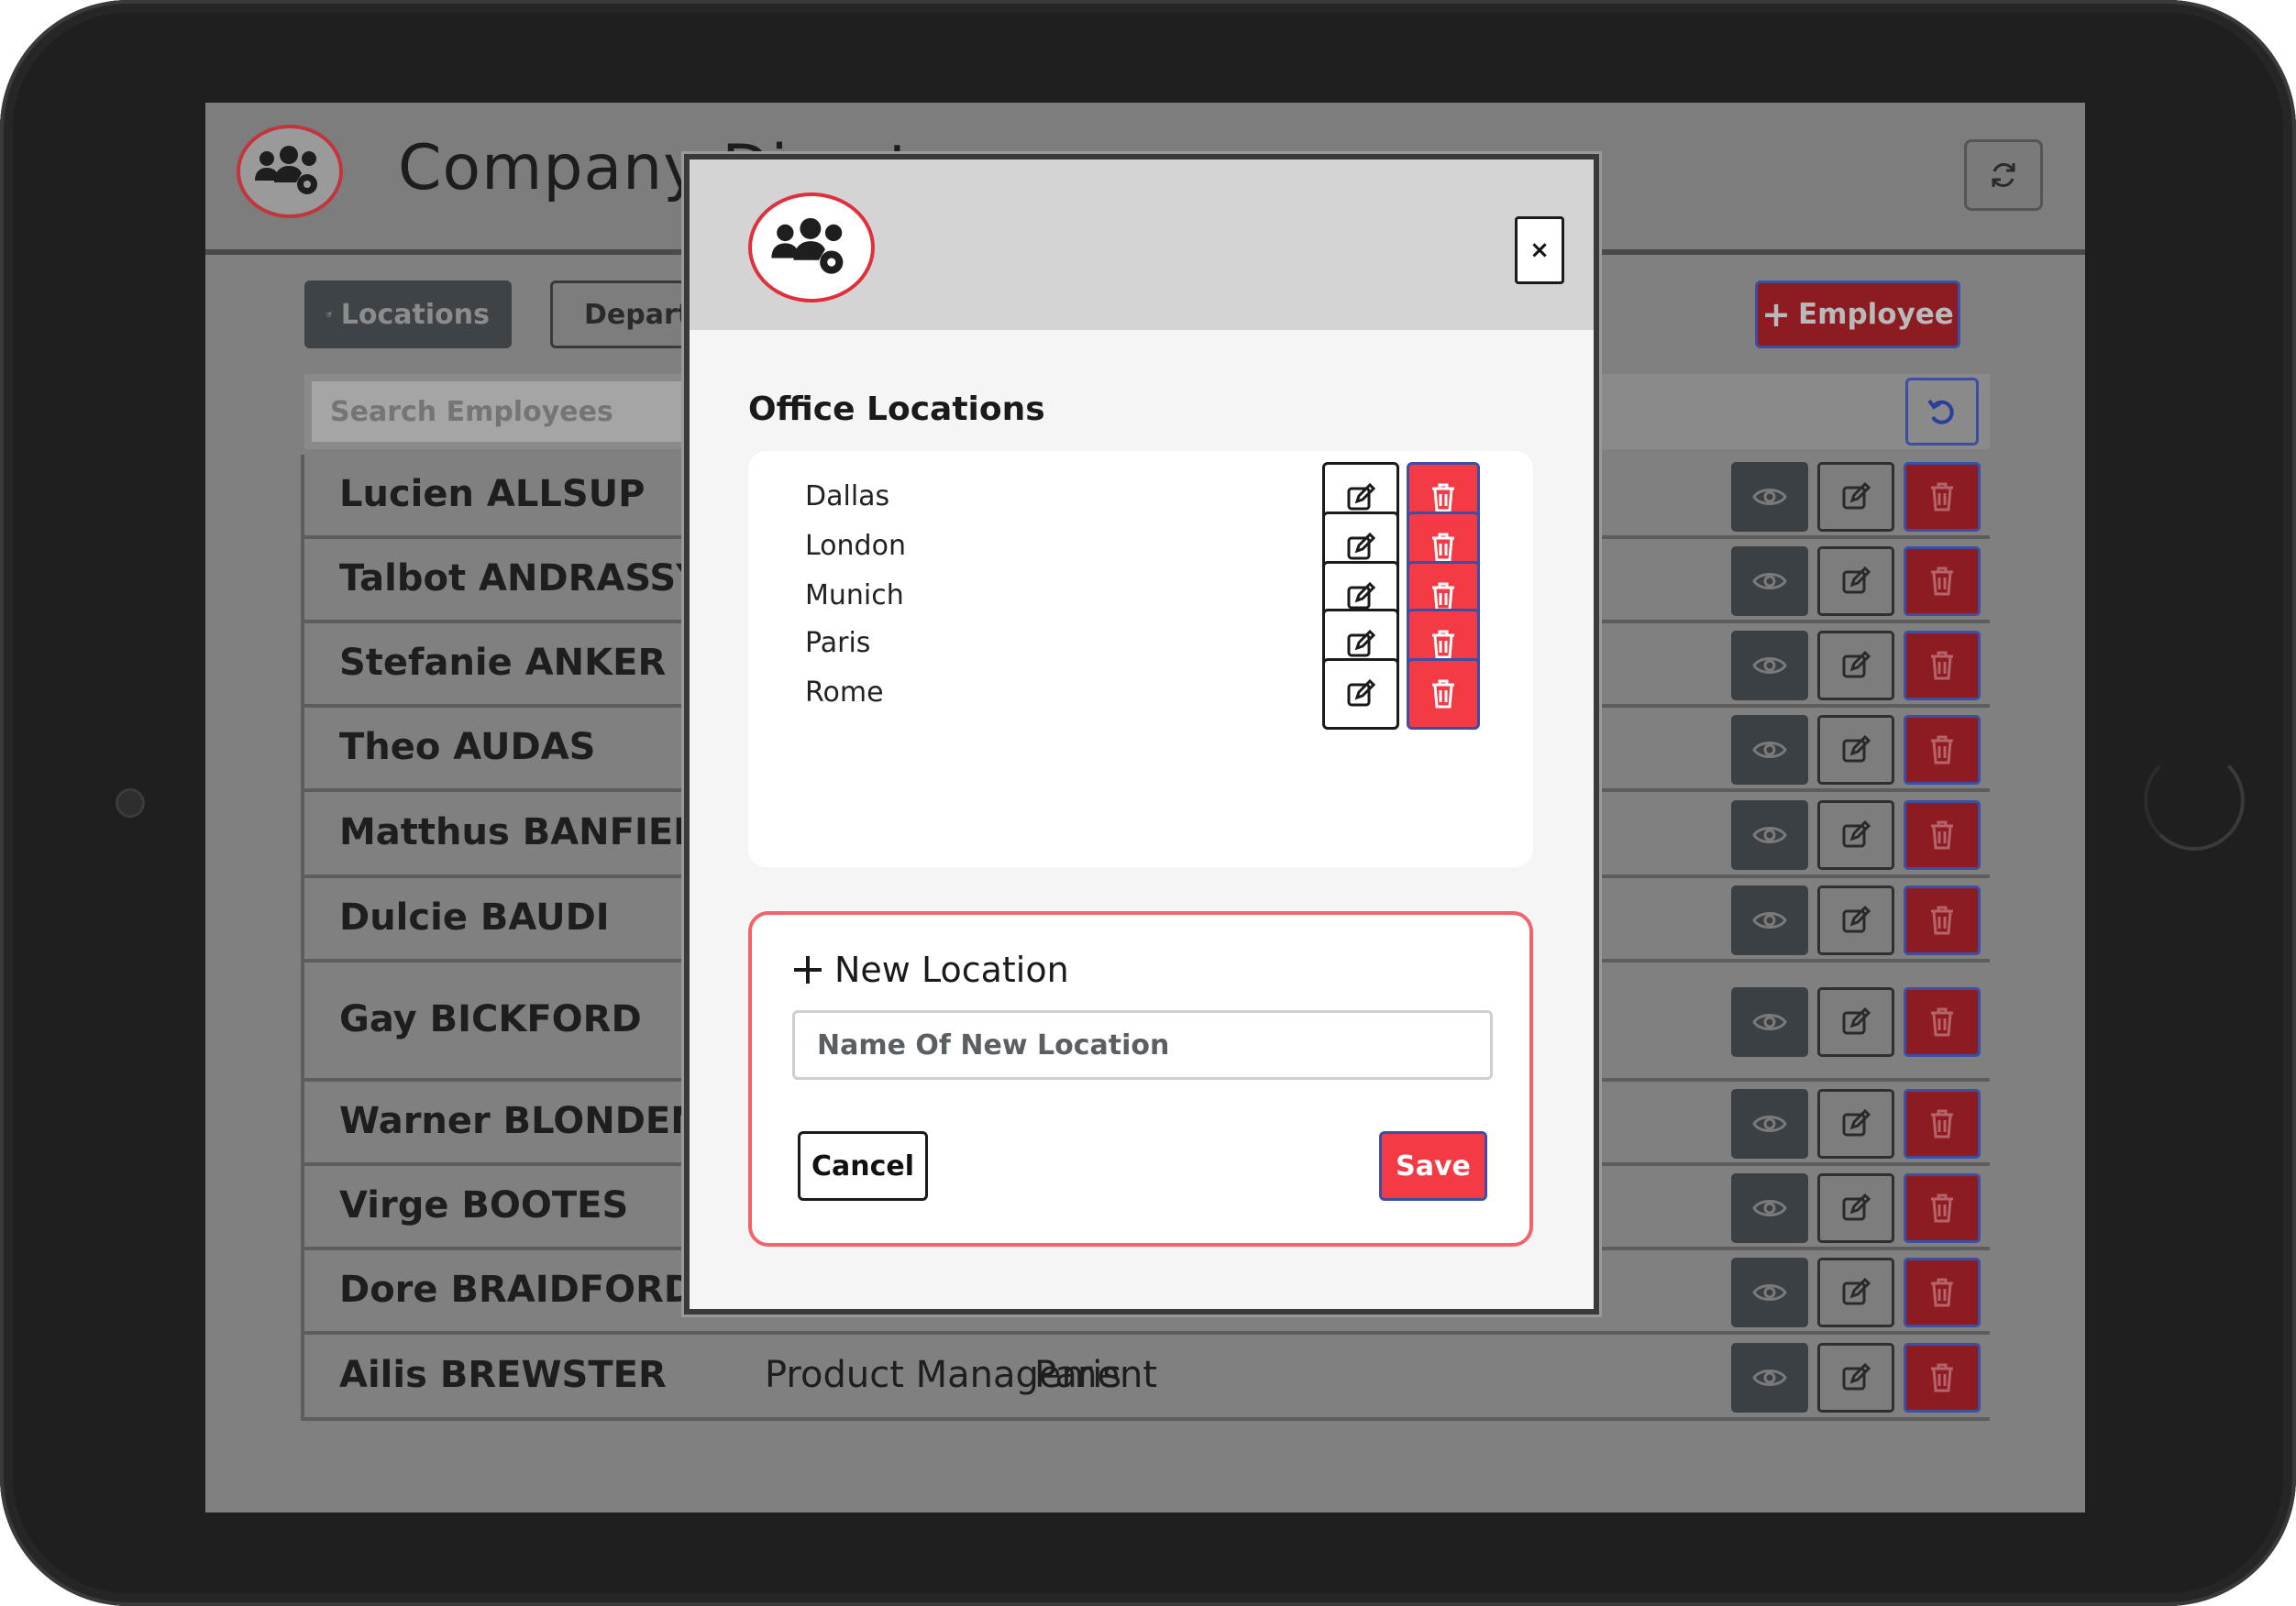 This screenshot has height=1606, width=2296. I want to click on sync-icon, so click(2004, 175).